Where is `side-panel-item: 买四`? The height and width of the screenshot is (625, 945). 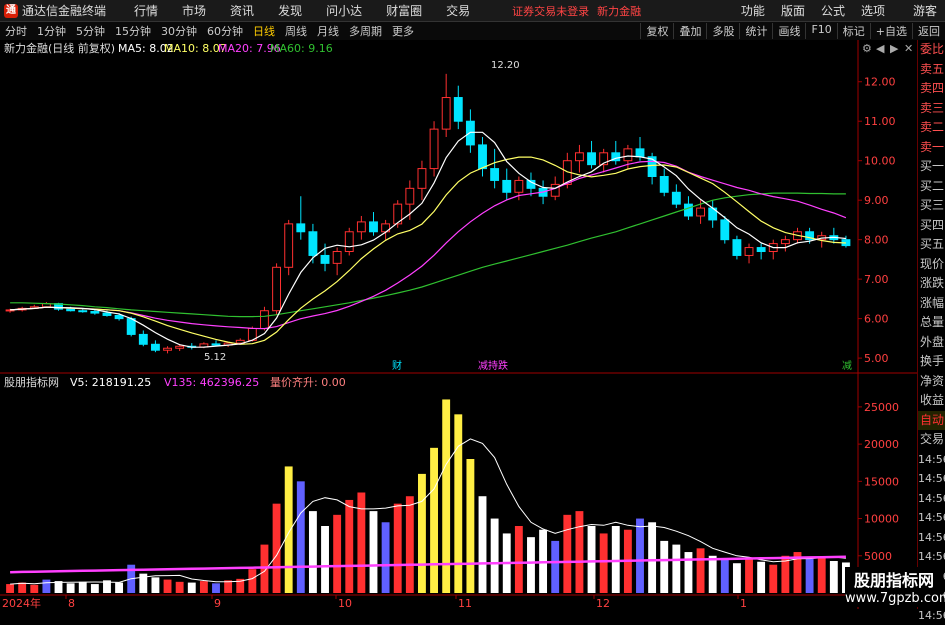 side-panel-item: 买四 is located at coordinates (931, 226).